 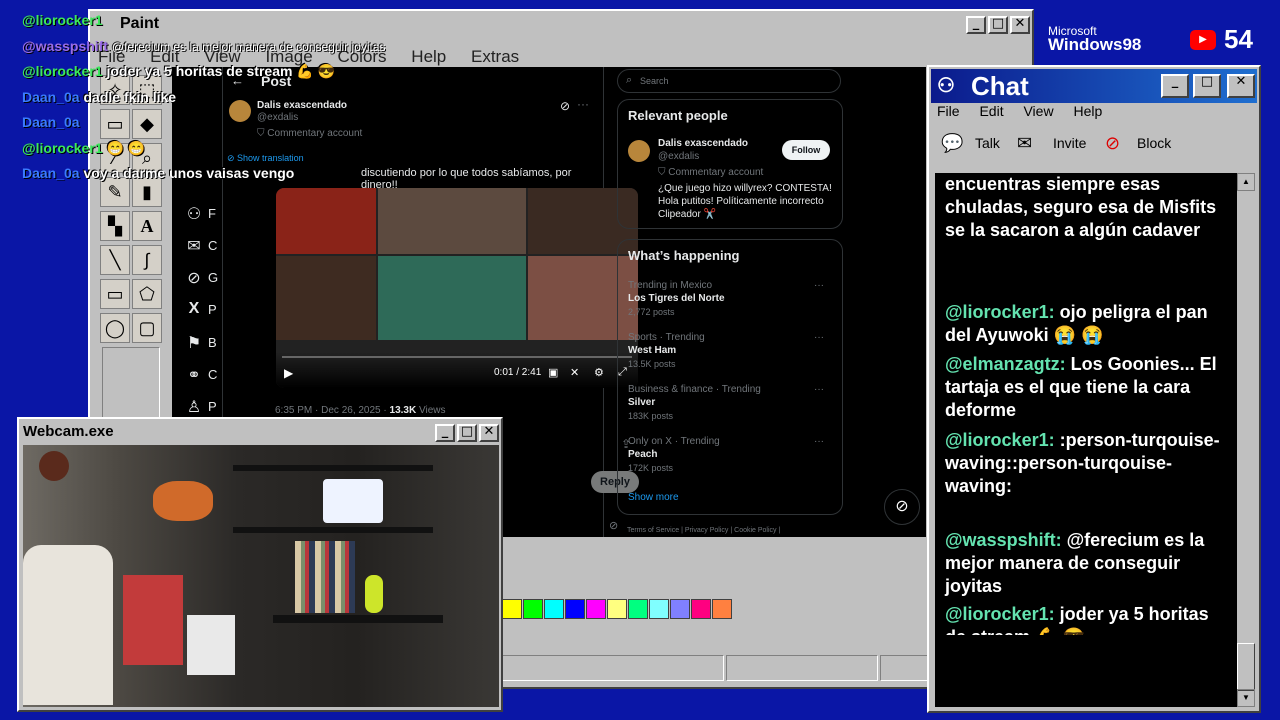 I want to click on more-icon: ···, so click(x=583, y=104).